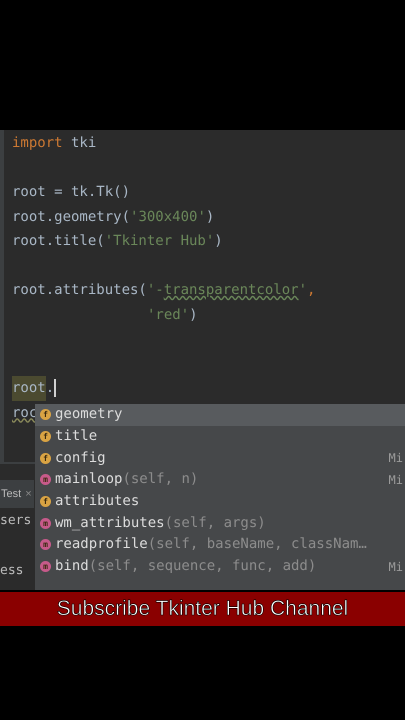  Describe the element at coordinates (58, 241) in the screenshot. I see `code-token: root.title(` at that location.